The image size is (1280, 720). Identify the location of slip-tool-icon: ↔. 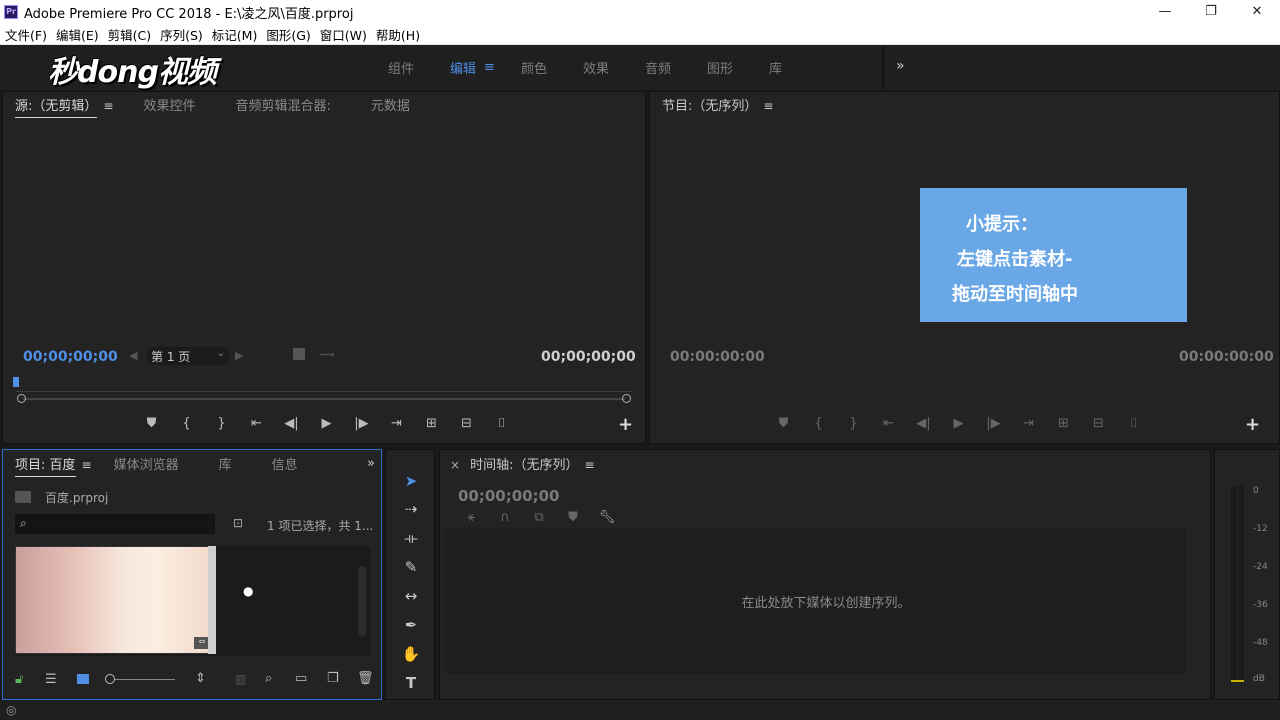
(411, 596).